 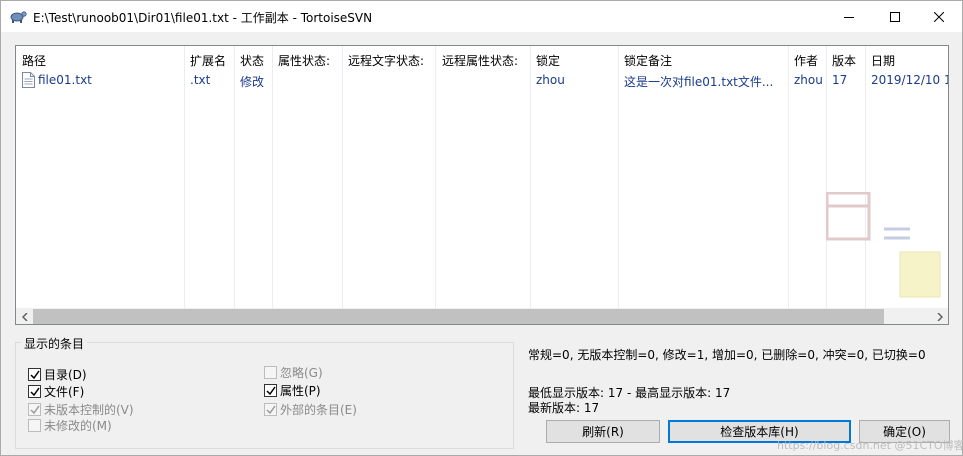 What do you see at coordinates (64, 392) in the screenshot?
I see `checkbox-label: 文件(F)` at bounding box center [64, 392].